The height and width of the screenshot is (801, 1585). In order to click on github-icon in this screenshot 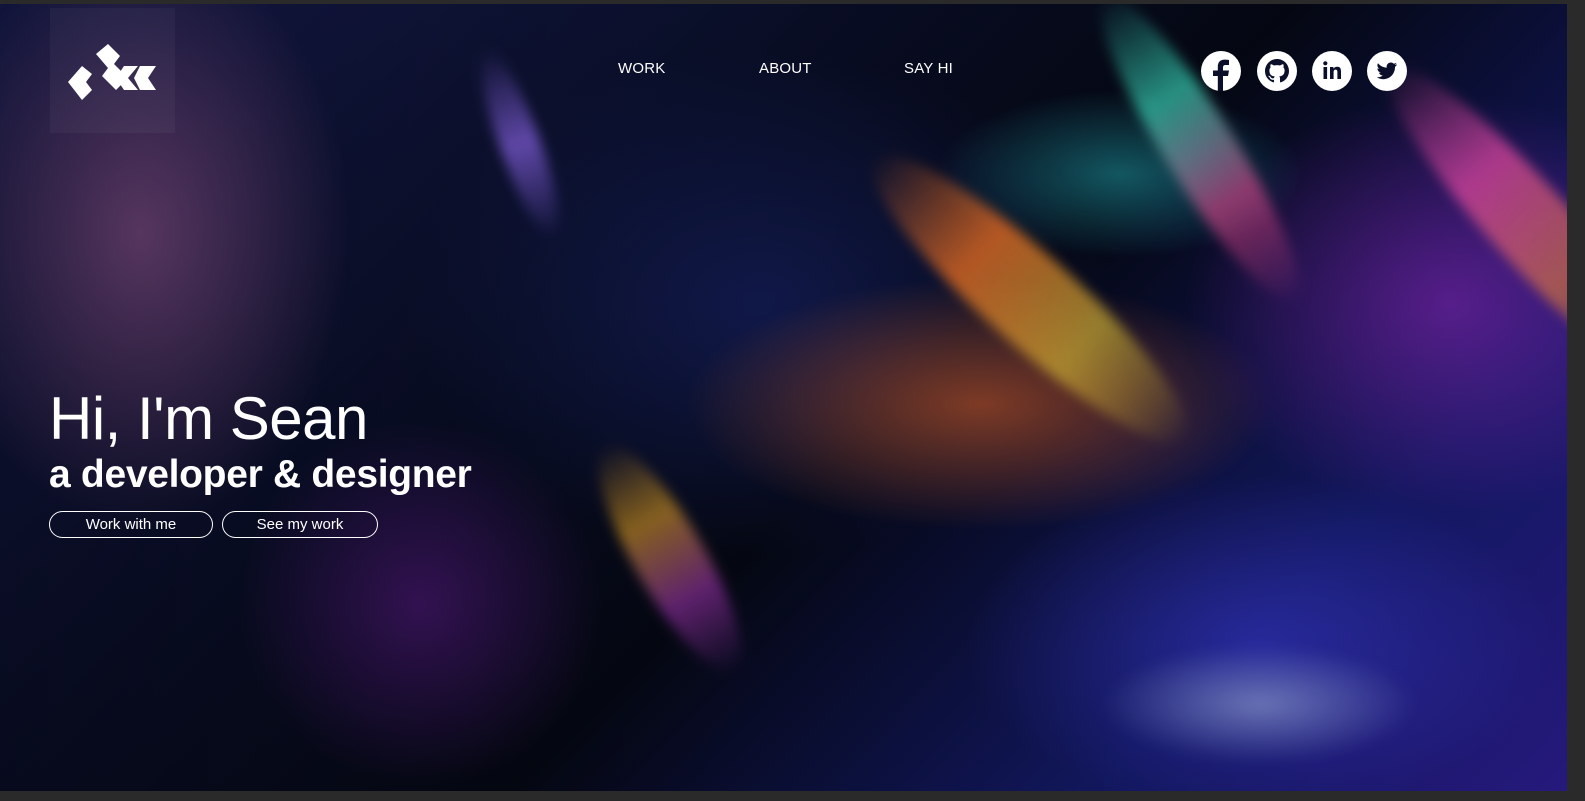, I will do `click(1277, 71)`.